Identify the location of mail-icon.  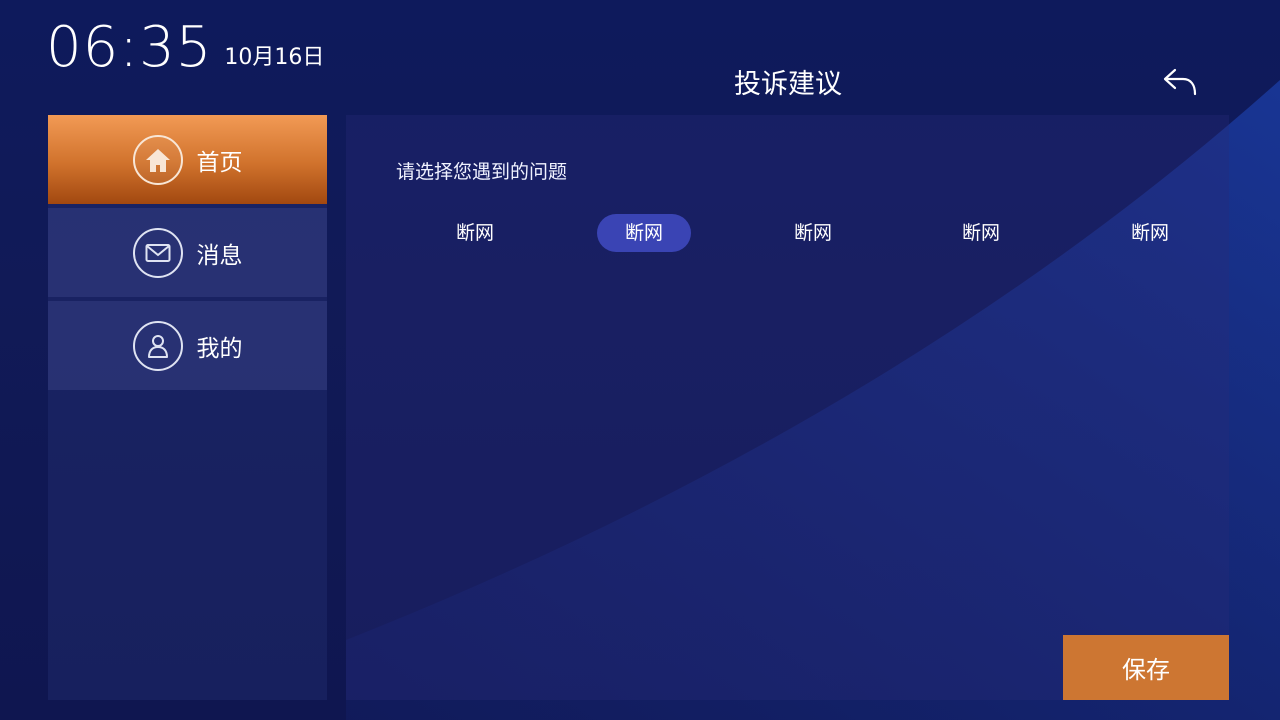
(157, 252).